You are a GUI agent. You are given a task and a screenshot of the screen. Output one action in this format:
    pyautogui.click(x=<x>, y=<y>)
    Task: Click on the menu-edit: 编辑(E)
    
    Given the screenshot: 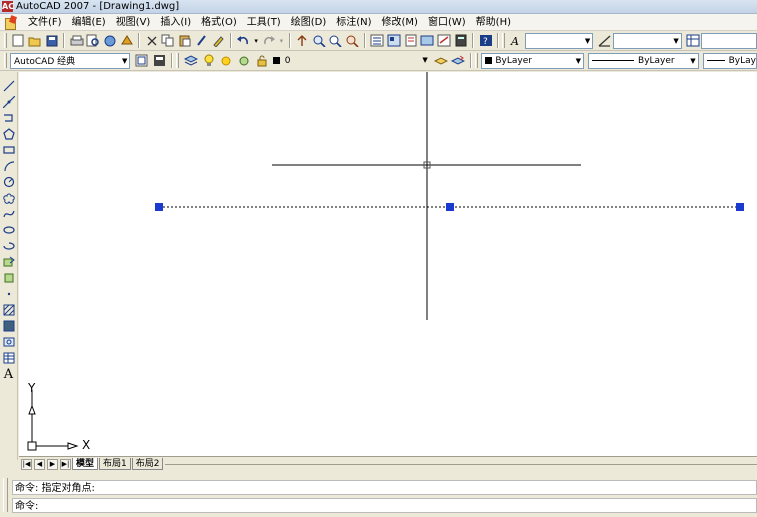 What is the action you would take?
    pyautogui.click(x=89, y=22)
    